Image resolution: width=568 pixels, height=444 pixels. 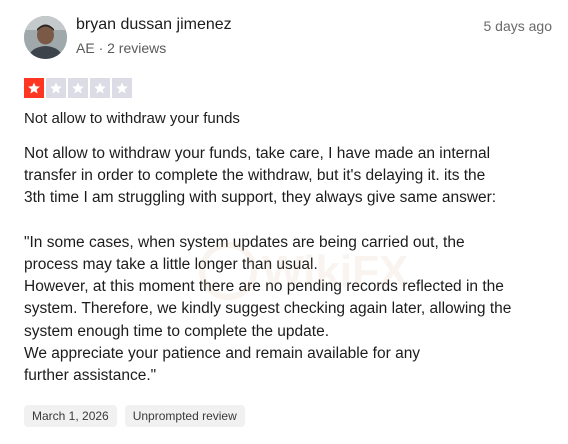 What do you see at coordinates (184, 416) in the screenshot?
I see `review-type-tag: Unprompted review` at bounding box center [184, 416].